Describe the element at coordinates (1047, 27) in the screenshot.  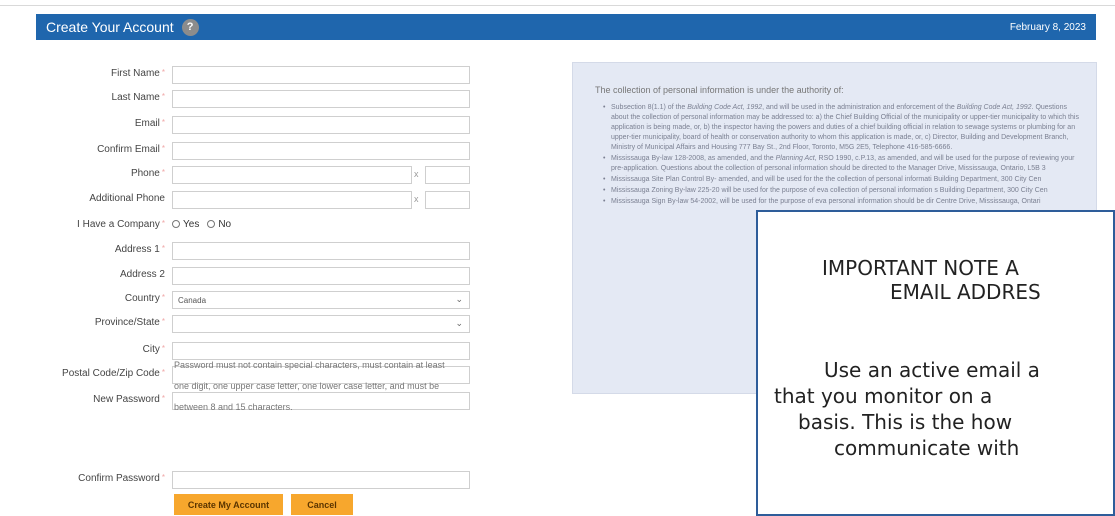
I see `header-date: February 8, 2023` at that location.